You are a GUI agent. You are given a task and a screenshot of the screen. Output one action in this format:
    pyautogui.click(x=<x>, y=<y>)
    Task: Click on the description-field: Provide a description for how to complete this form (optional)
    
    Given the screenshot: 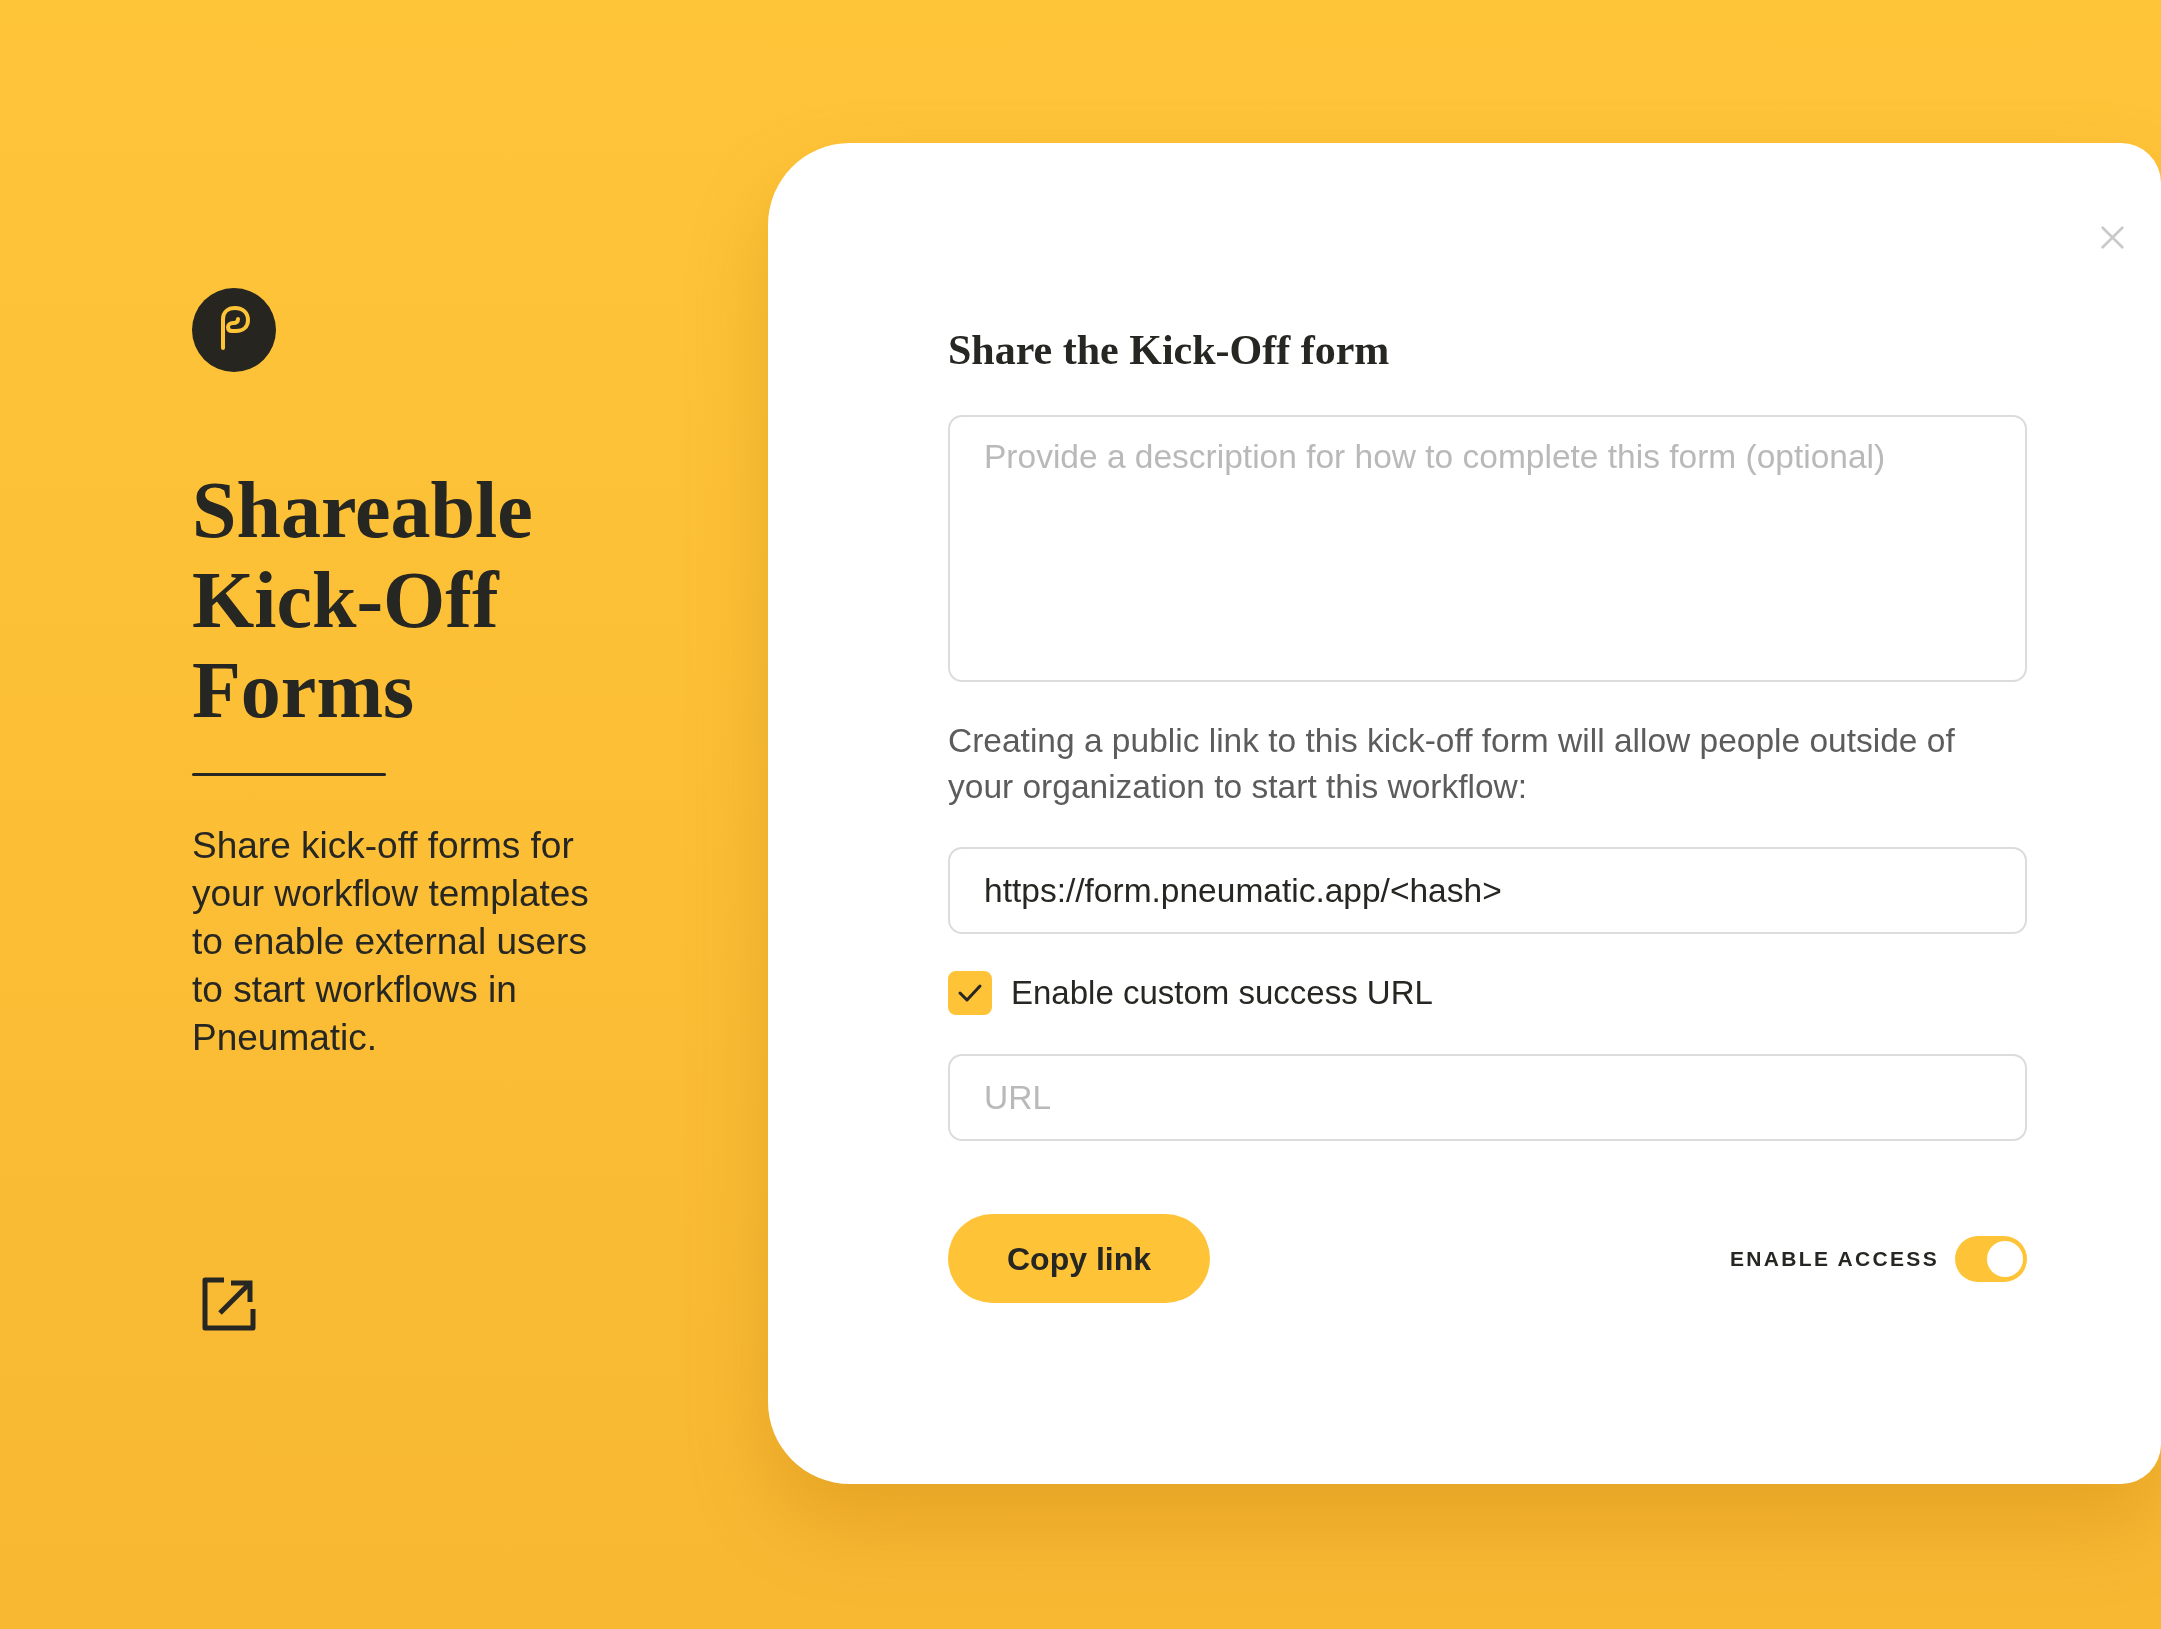 What is the action you would take?
    pyautogui.click(x=1487, y=548)
    